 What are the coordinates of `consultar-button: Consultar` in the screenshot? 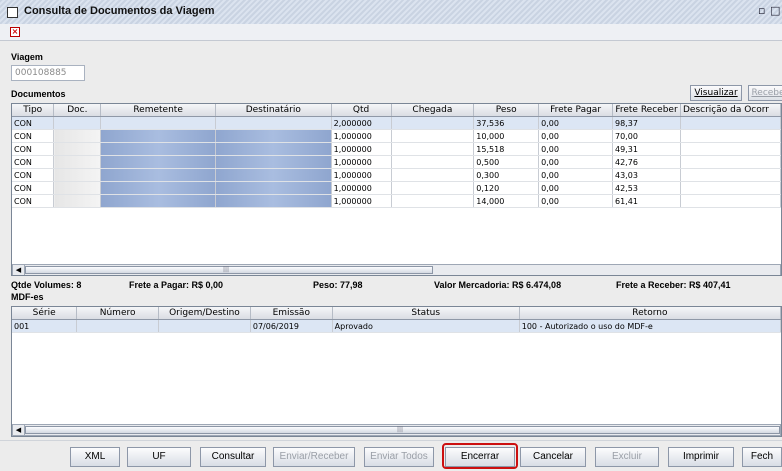 It's located at (233, 457).